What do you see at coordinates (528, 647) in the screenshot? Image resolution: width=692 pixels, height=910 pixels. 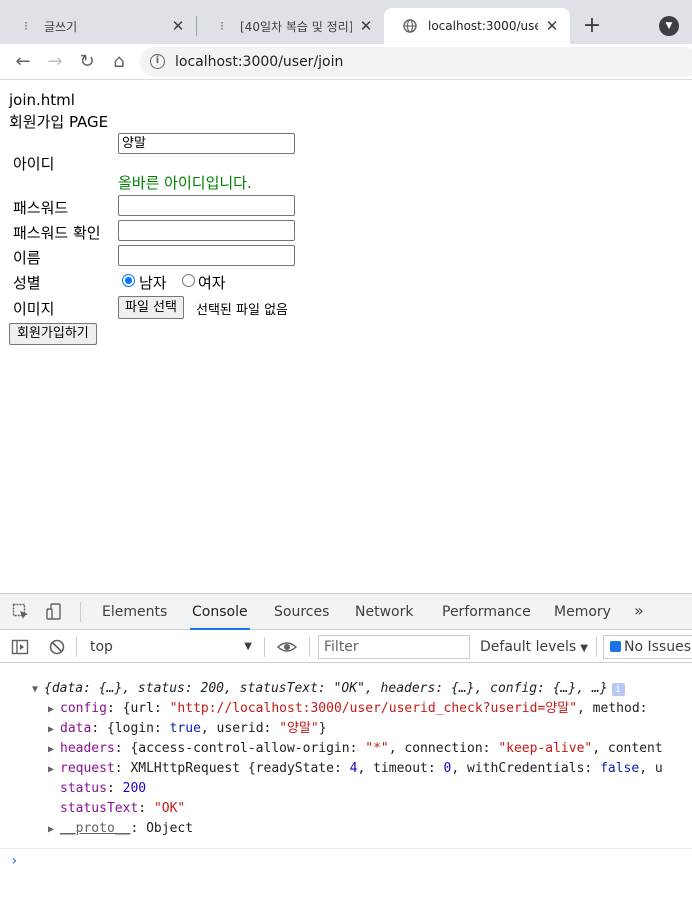 I see `log-levels-label: Default levels` at bounding box center [528, 647].